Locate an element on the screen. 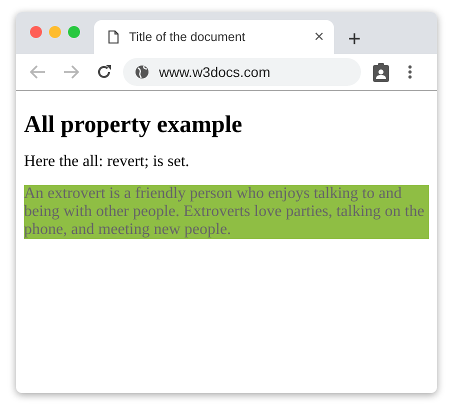  browser-tab: Title of the document × is located at coordinates (214, 37).